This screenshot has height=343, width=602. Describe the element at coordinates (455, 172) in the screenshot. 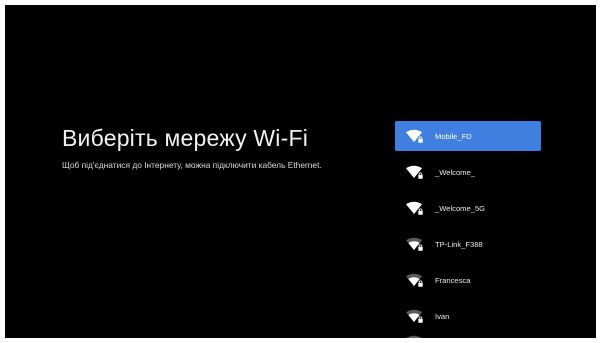

I see `network-ssid: _Welcome_` at that location.